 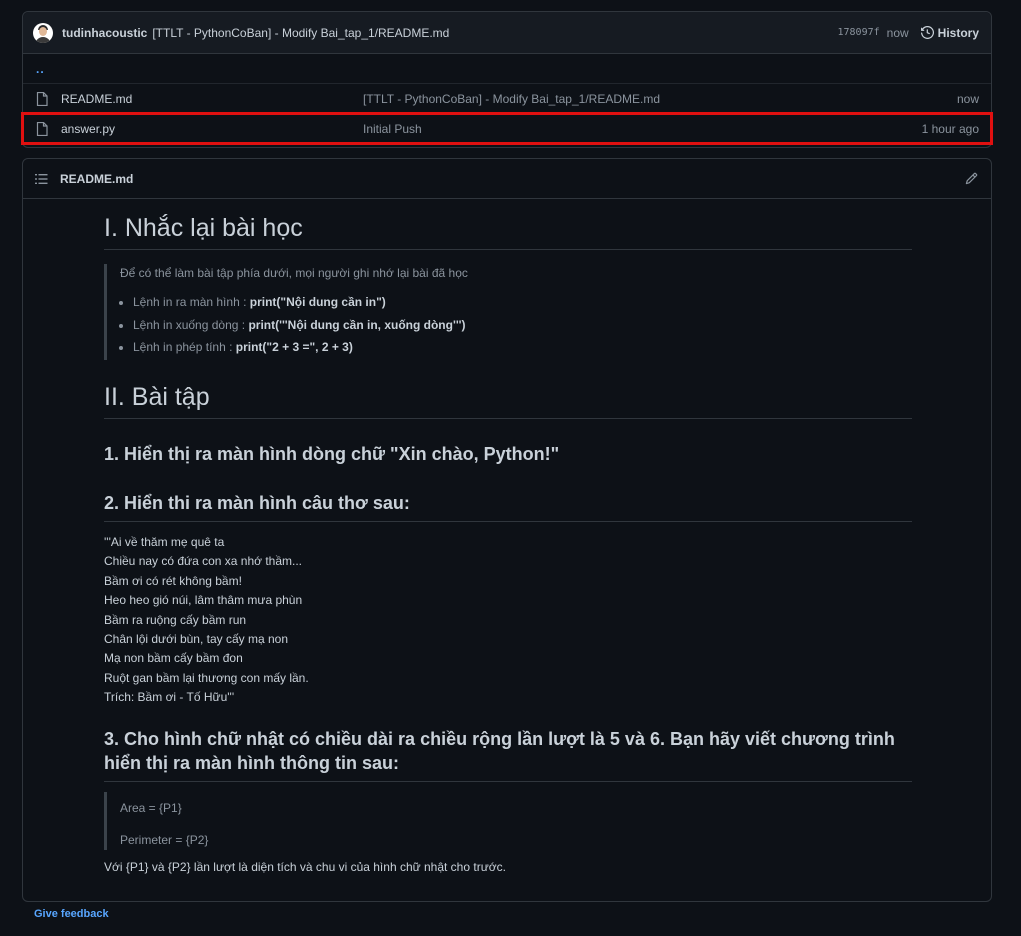 What do you see at coordinates (71, 914) in the screenshot?
I see `give-feedback-link: Give feedback` at bounding box center [71, 914].